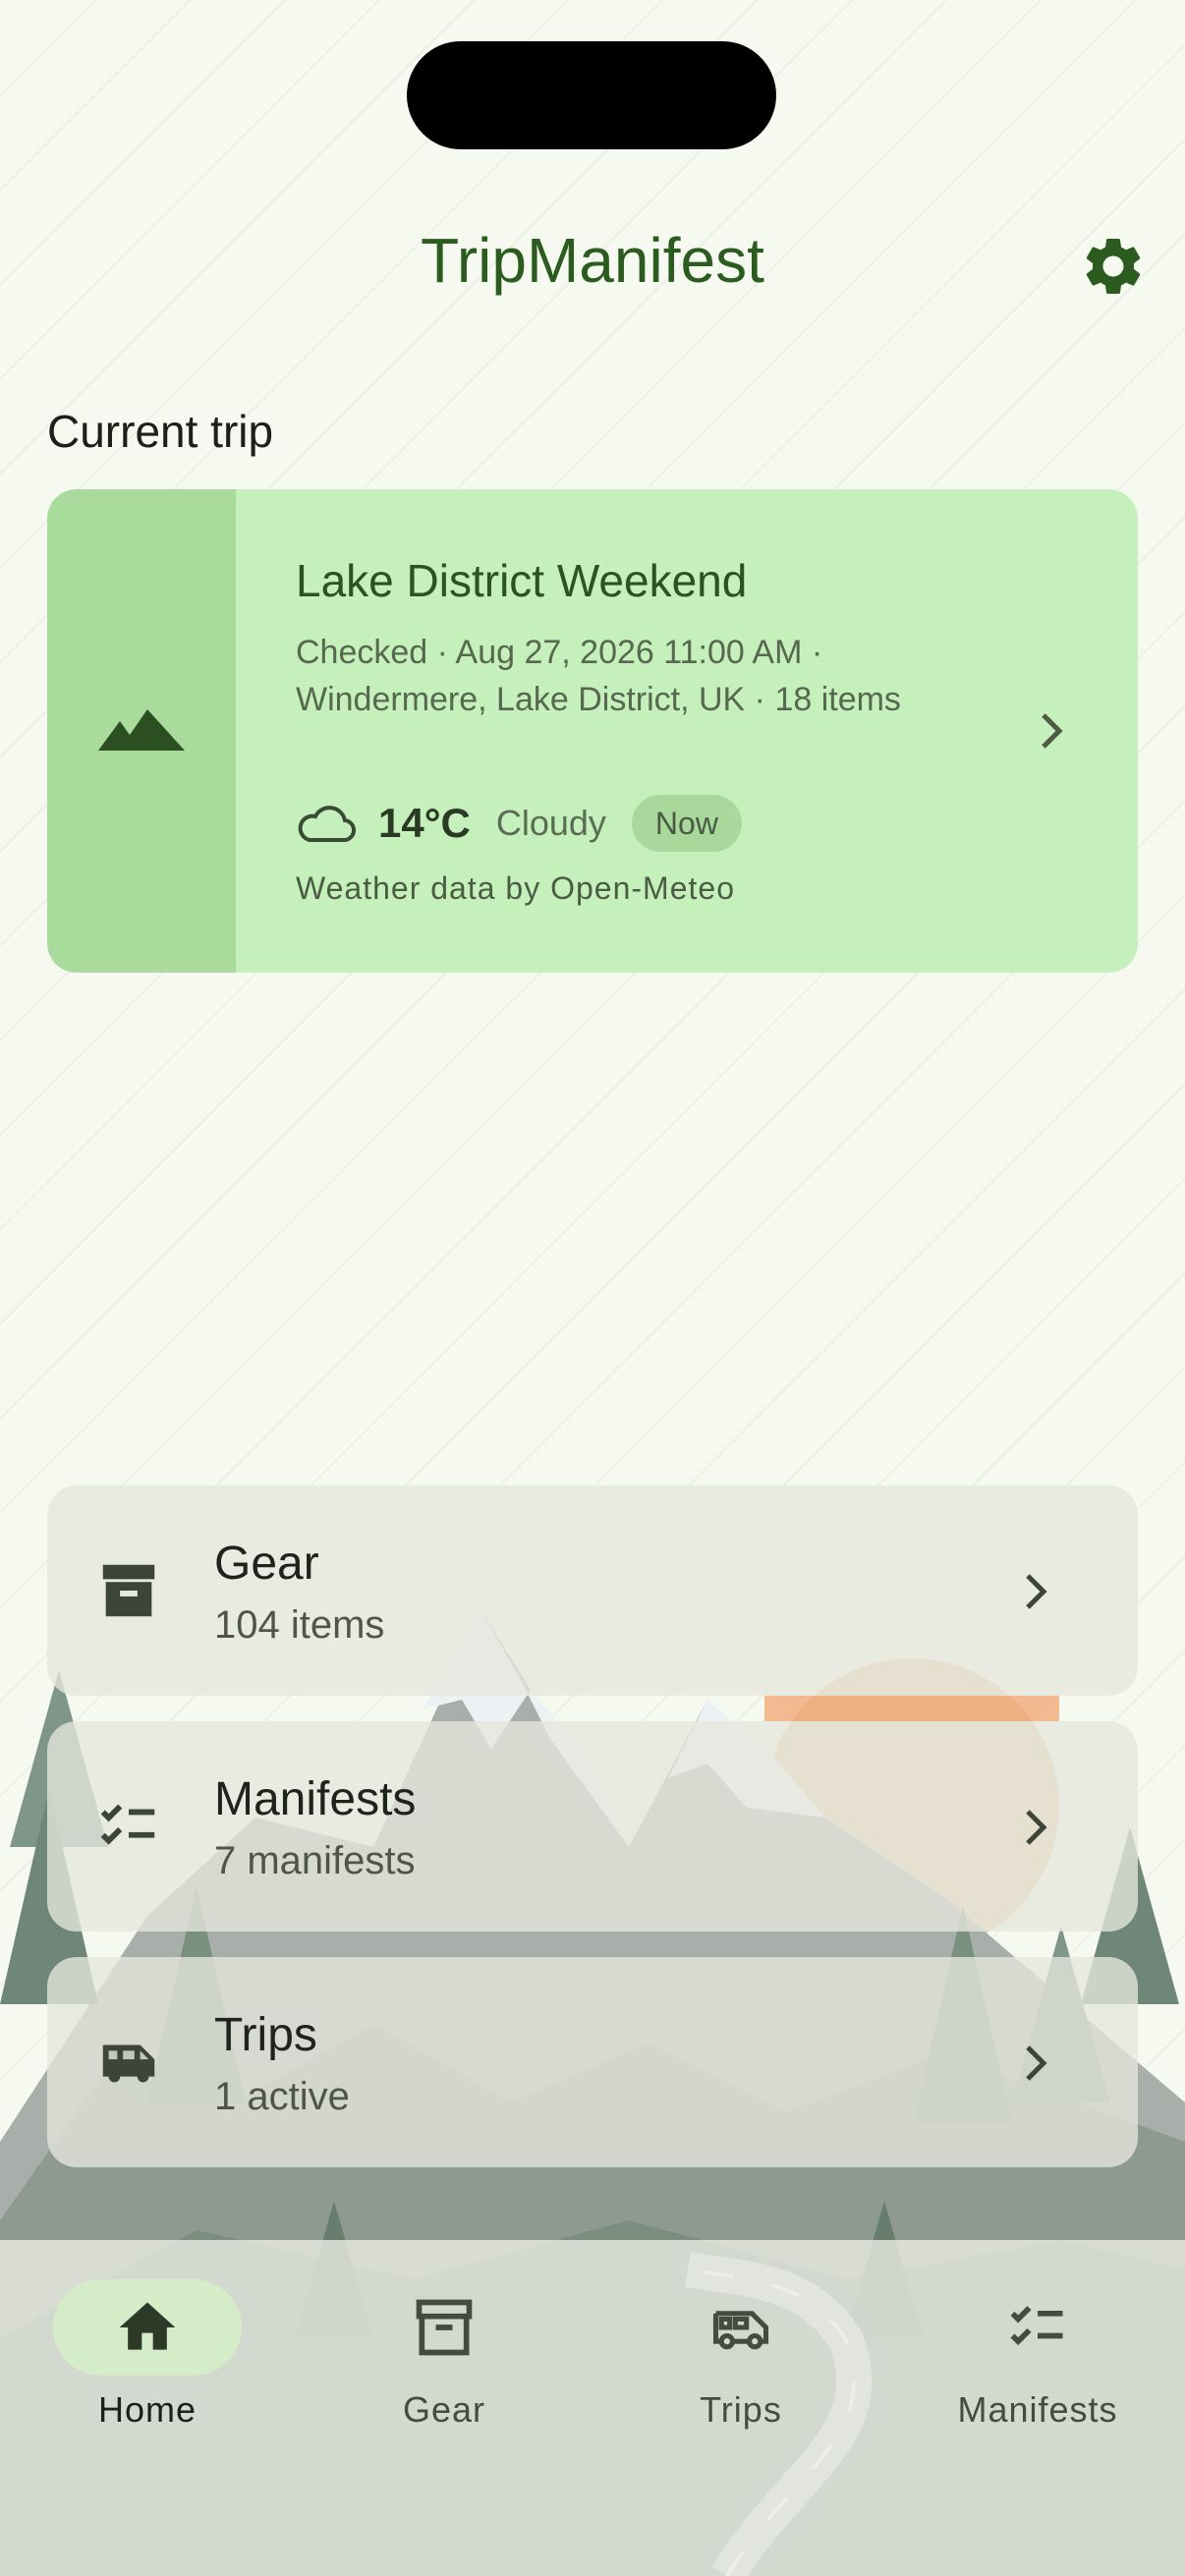 Image resolution: width=1185 pixels, height=2576 pixels. What do you see at coordinates (266, 1564) in the screenshot?
I see `gear-card-title: Gear` at bounding box center [266, 1564].